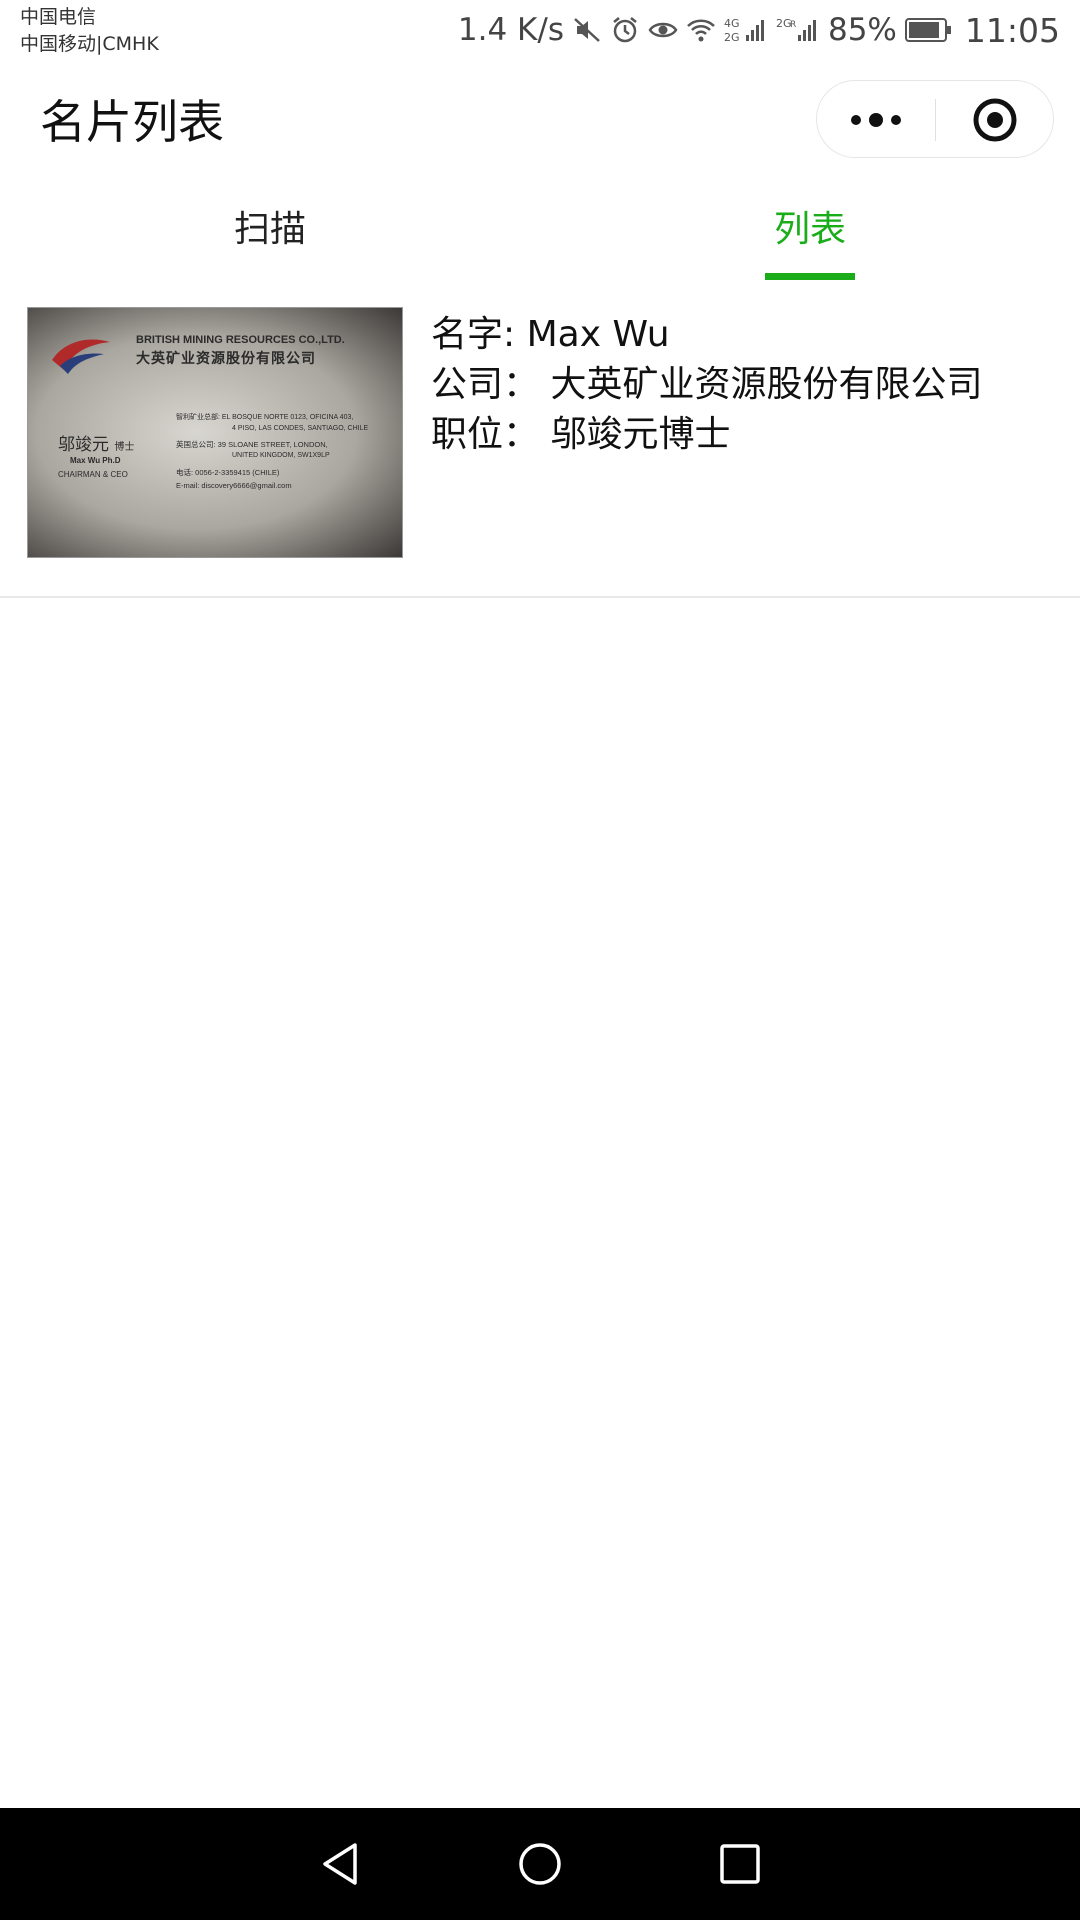 This screenshot has height=1920, width=1080. What do you see at coordinates (1012, 30) in the screenshot?
I see `clock: 11:05` at bounding box center [1012, 30].